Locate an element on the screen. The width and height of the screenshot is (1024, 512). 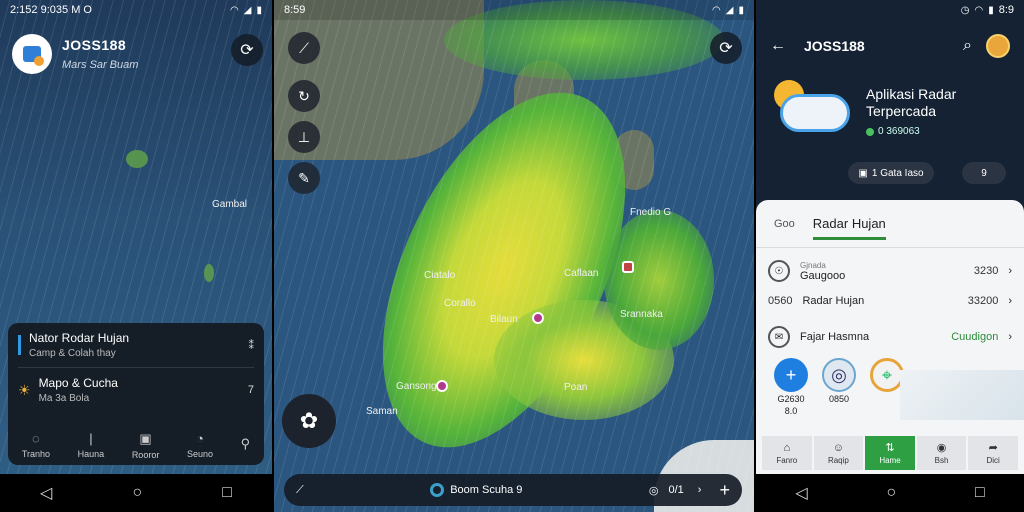
bottom-bar: ⟋ Boom Scuha 9 ◎ 0/1 › + is located at coordinates (513, 490).